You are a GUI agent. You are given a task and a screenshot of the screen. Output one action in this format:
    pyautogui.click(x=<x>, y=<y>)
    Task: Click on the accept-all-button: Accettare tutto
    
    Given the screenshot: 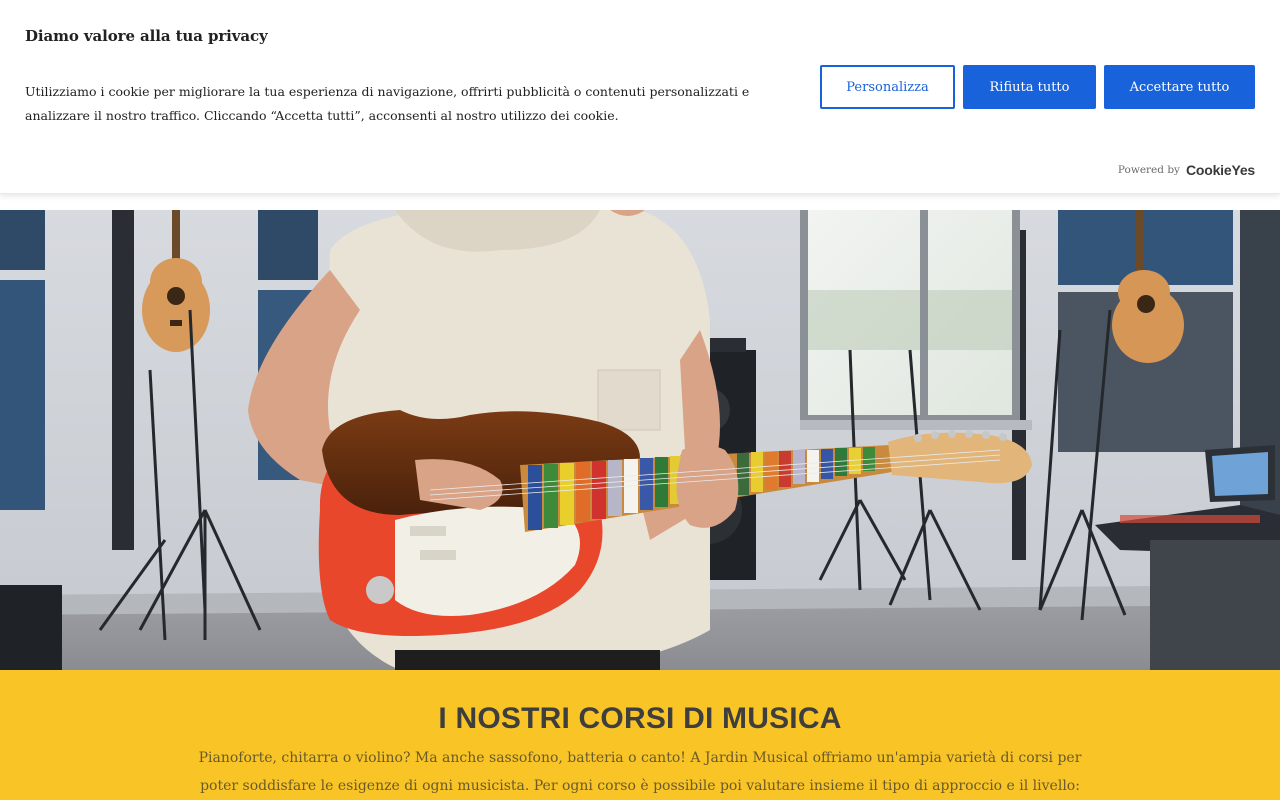 What is the action you would take?
    pyautogui.click(x=1179, y=87)
    